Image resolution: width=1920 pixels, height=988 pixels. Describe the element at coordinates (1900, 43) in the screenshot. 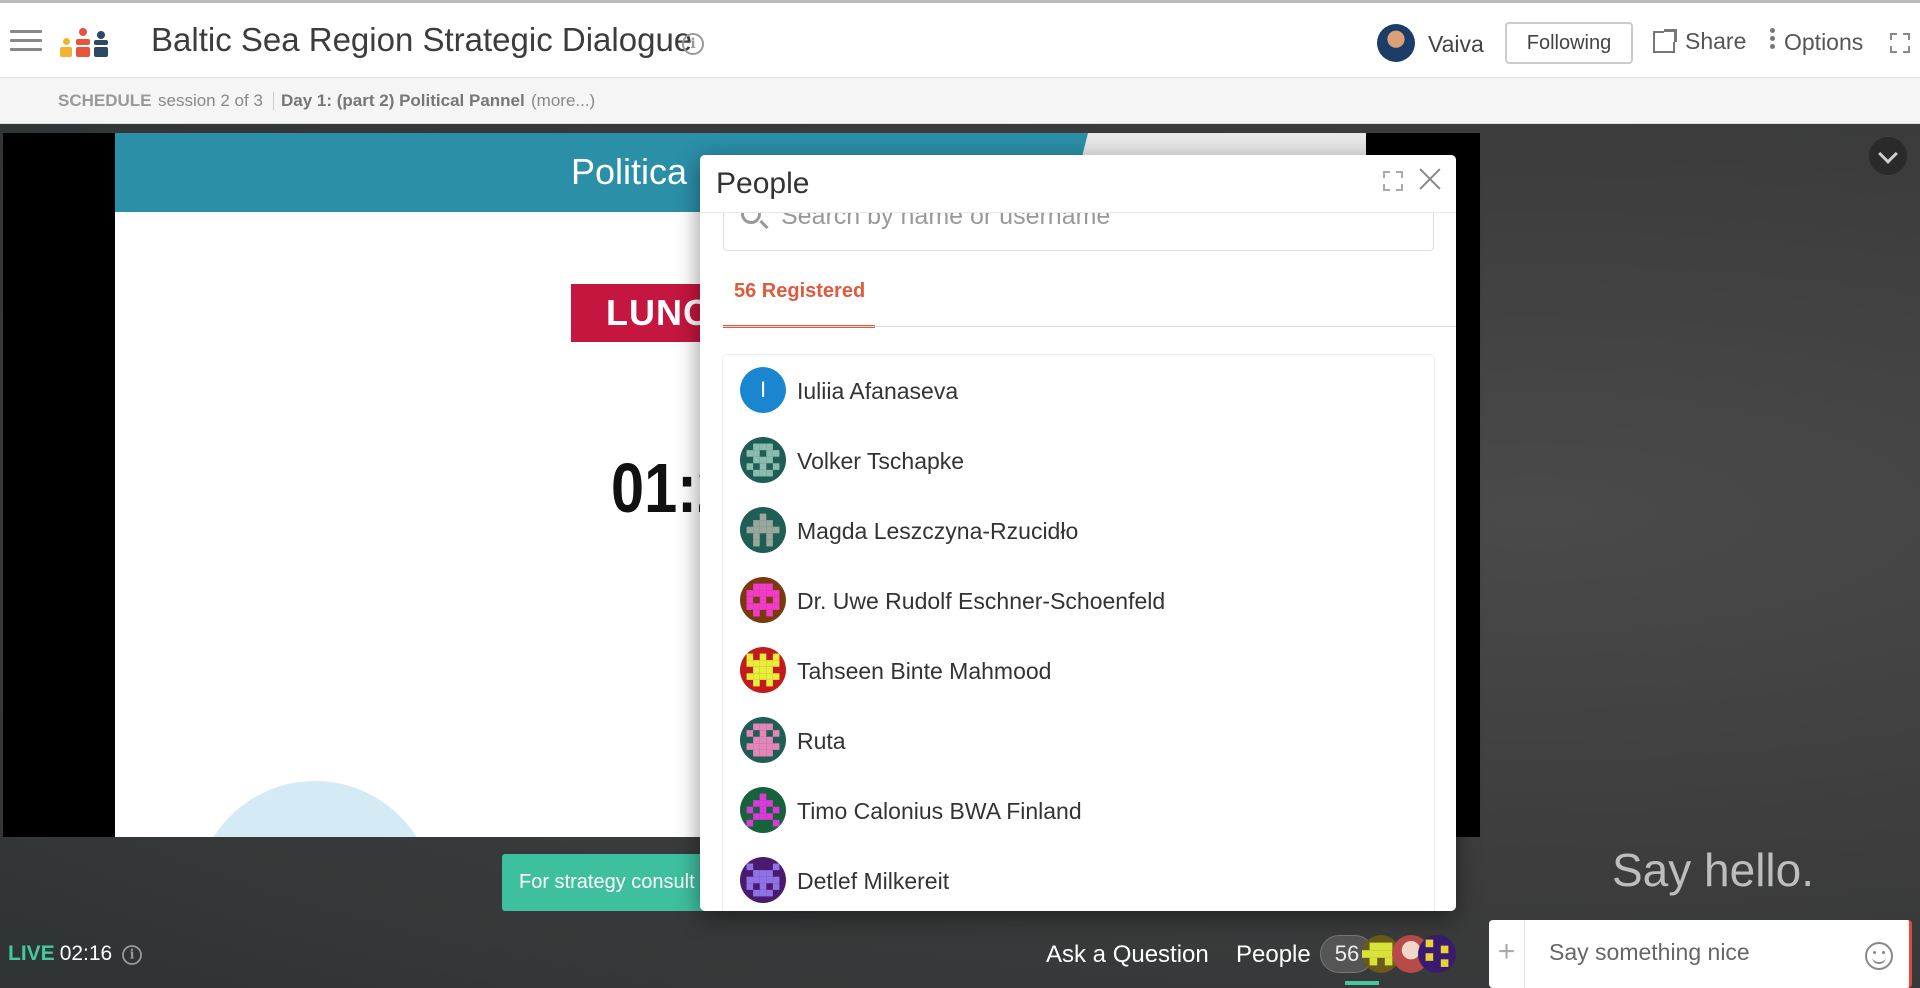

I see `fullscreen-icon` at that location.